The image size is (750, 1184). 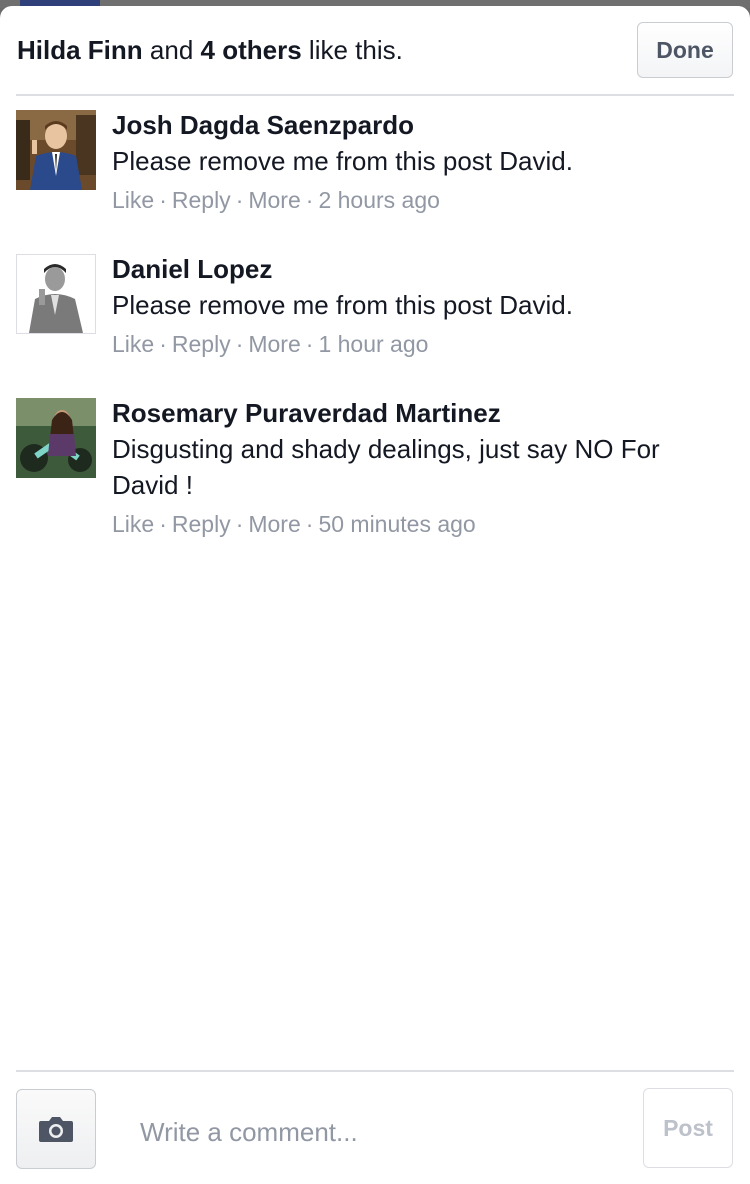 I want to click on comment-timestamp: 2 hours ago, so click(x=379, y=200).